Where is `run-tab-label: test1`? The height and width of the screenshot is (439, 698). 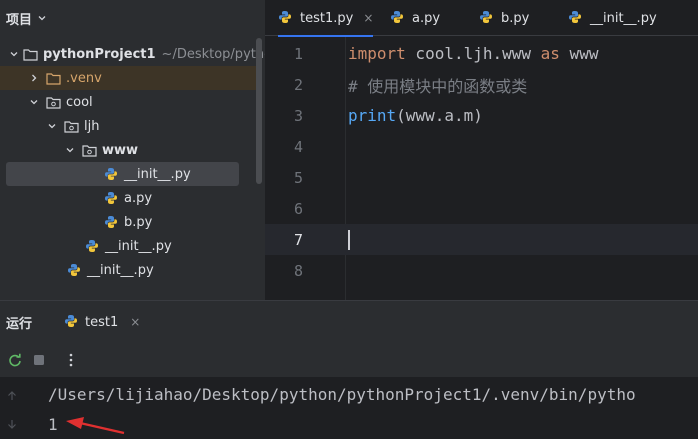 run-tab-label: test1 is located at coordinates (102, 322).